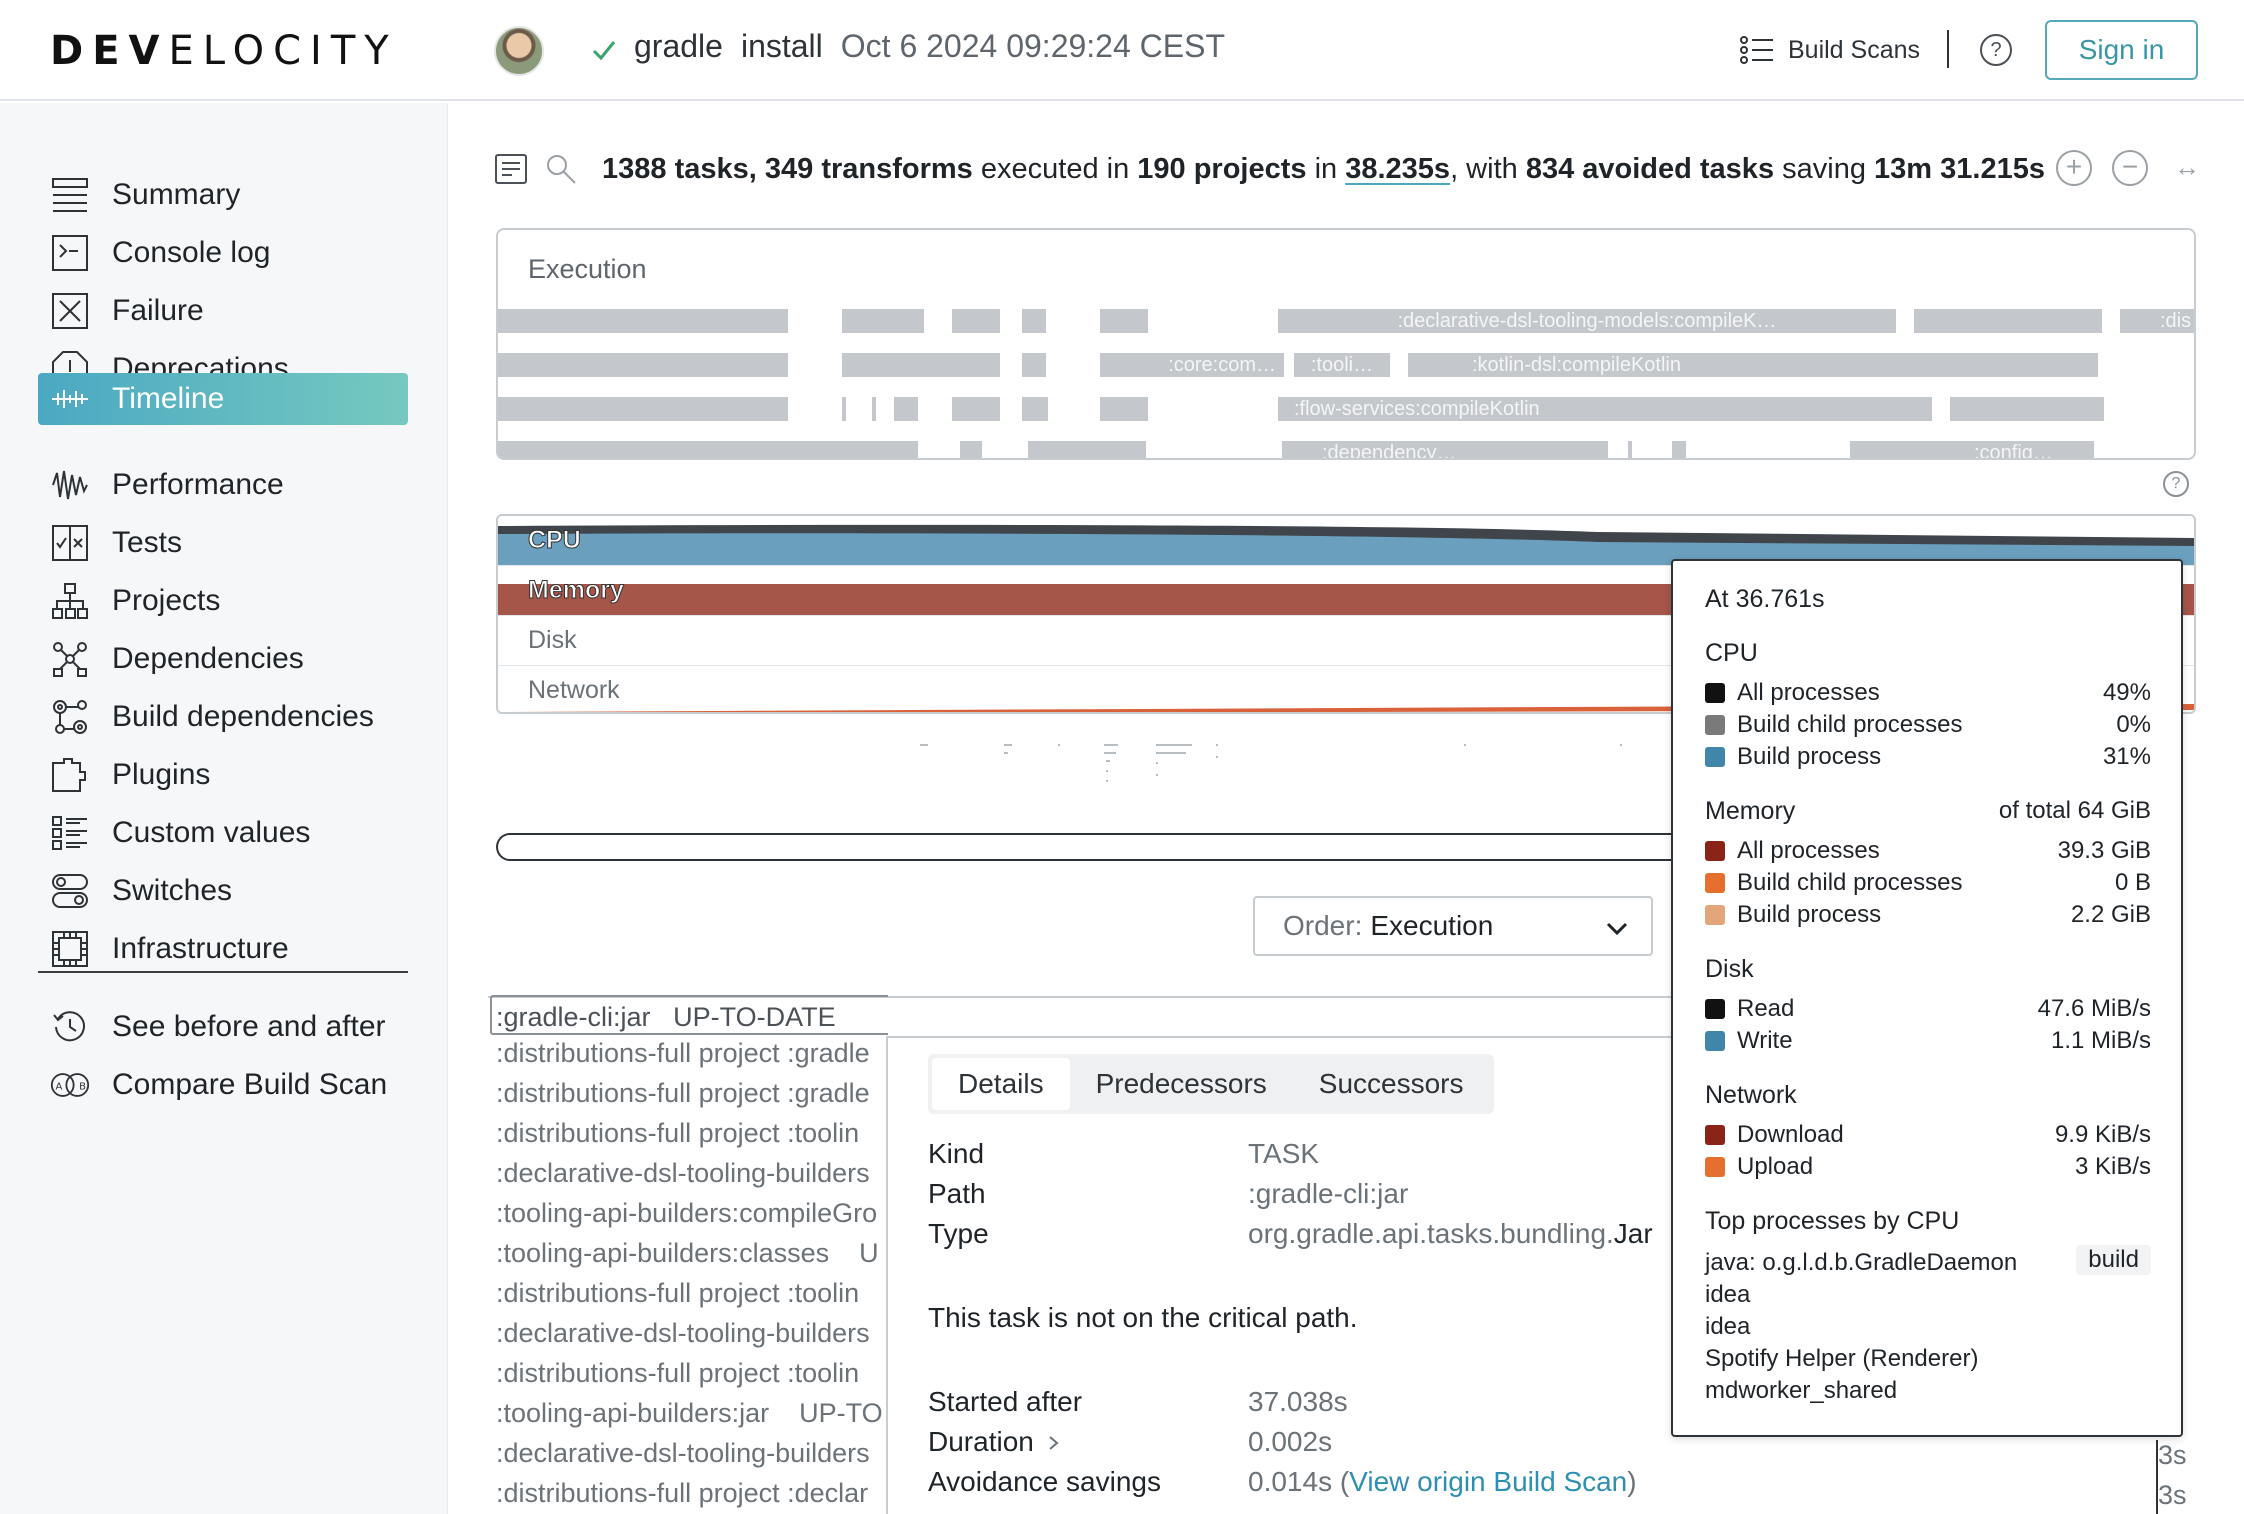 This screenshot has height=1514, width=2244. Describe the element at coordinates (2100, 1040) in the screenshot. I see `legend-value: 1.1 MiB/s` at that location.